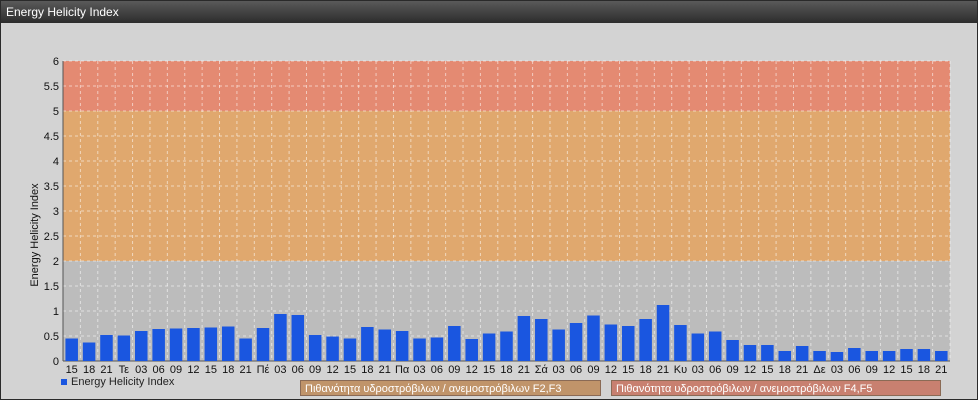 The height and width of the screenshot is (400, 978). I want to click on y-tick-label: 4.5, so click(51, 137).